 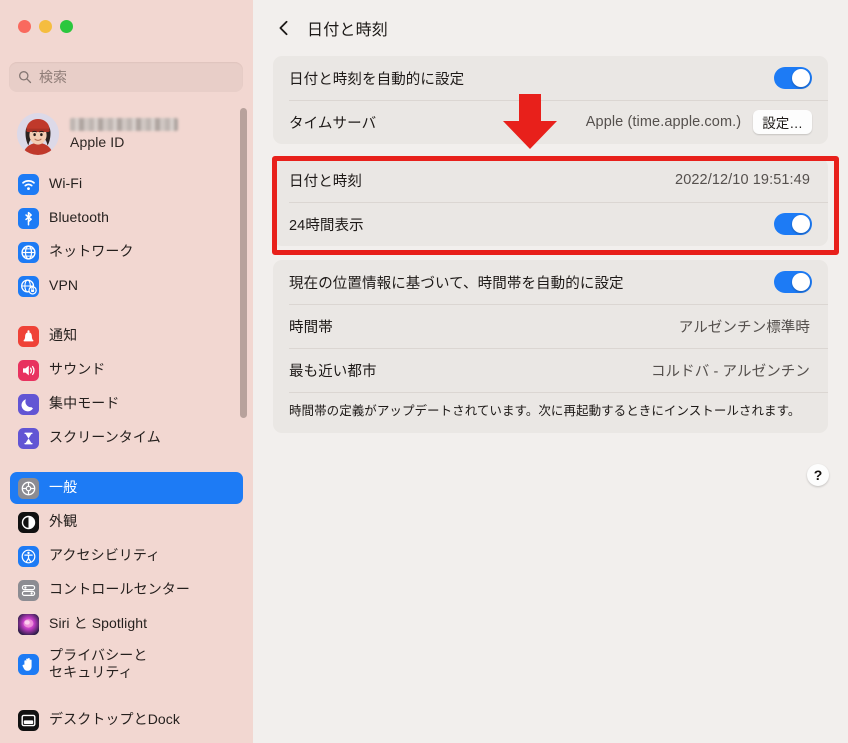 I want to click on sidebar-item-general: 一般, so click(x=126, y=488).